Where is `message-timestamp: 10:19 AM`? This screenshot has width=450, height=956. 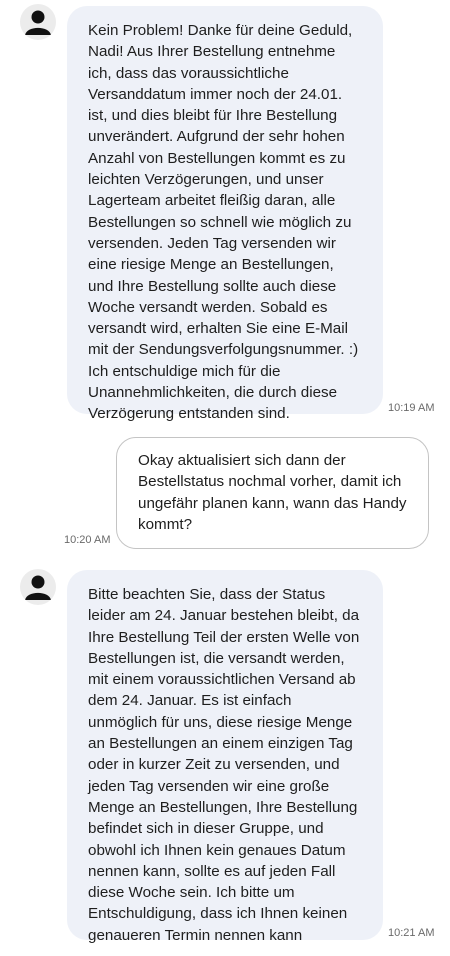 message-timestamp: 10:19 AM is located at coordinates (411, 408).